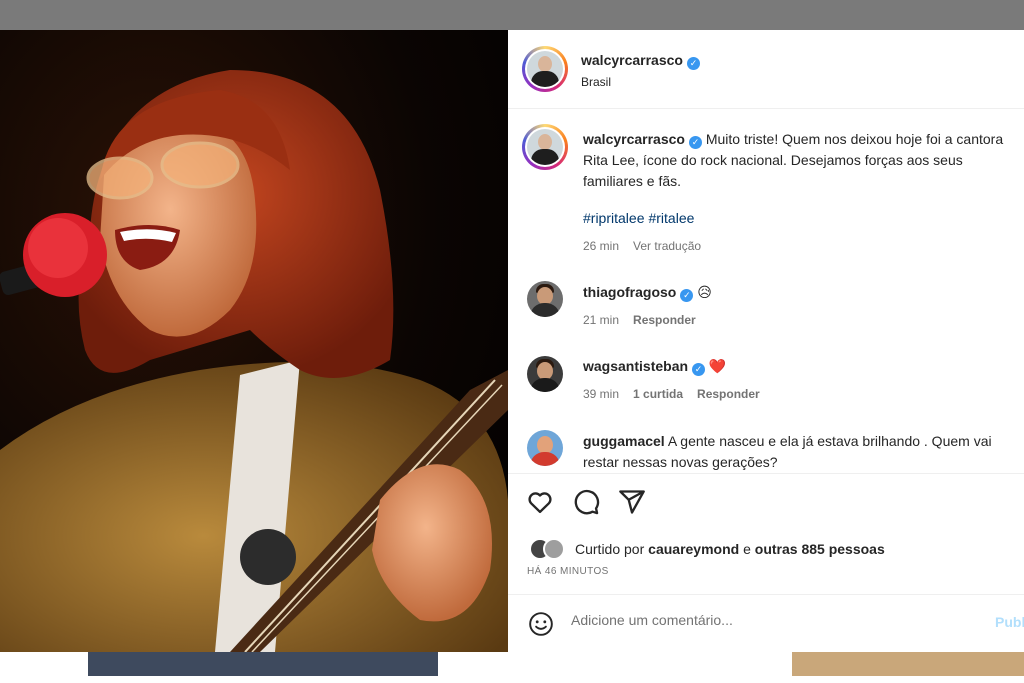 Image resolution: width=1024 pixels, height=683 pixels. Describe the element at coordinates (671, 218) in the screenshot. I see `hashtag-link: #ritalee` at that location.